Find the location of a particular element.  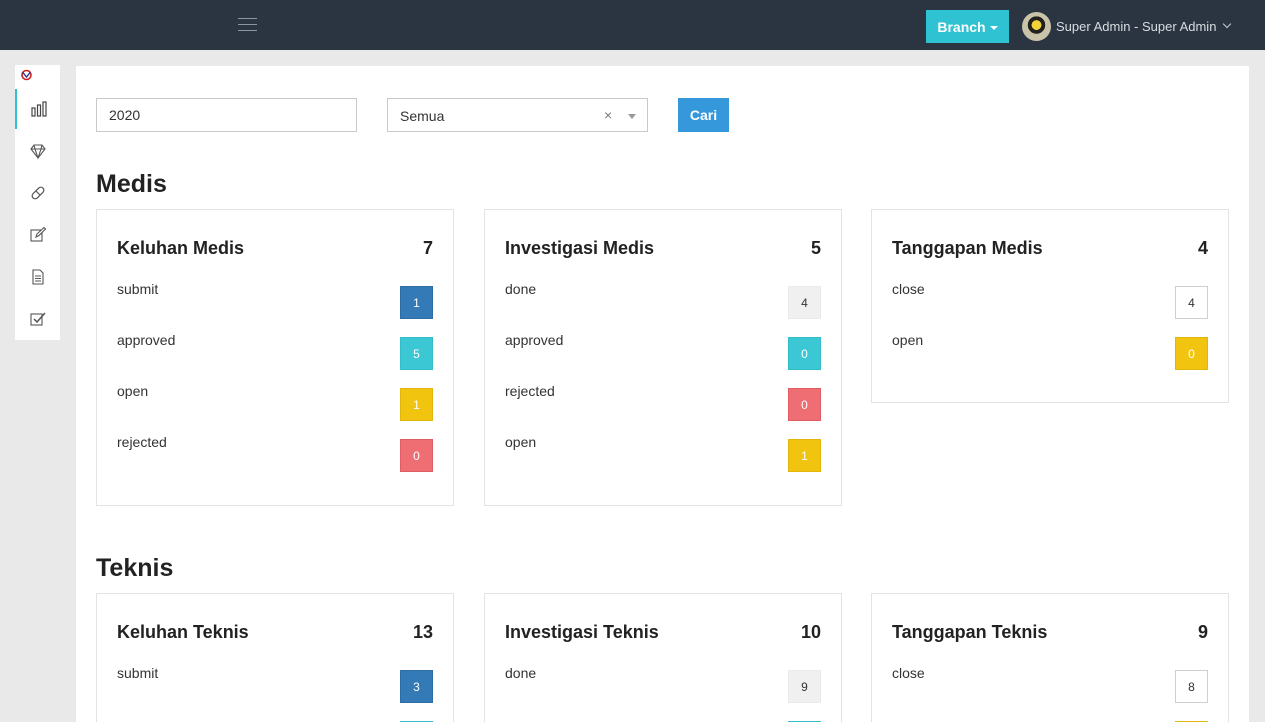

sidebar-item-diamond is located at coordinates (37, 151).